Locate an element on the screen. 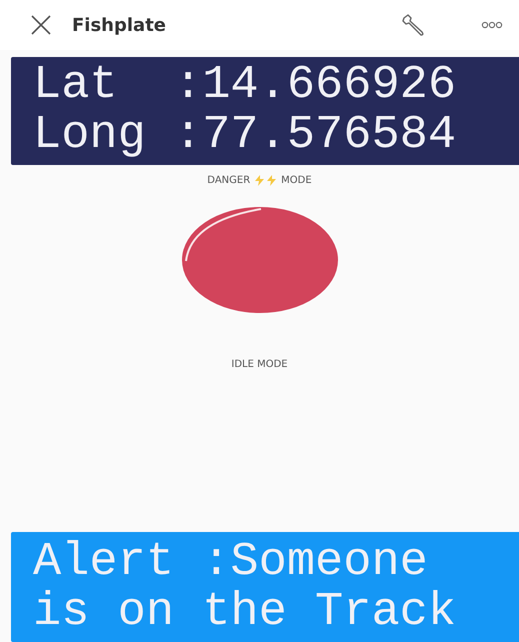 The width and height of the screenshot is (519, 642). danger-label: DANGER is located at coordinates (228, 180).